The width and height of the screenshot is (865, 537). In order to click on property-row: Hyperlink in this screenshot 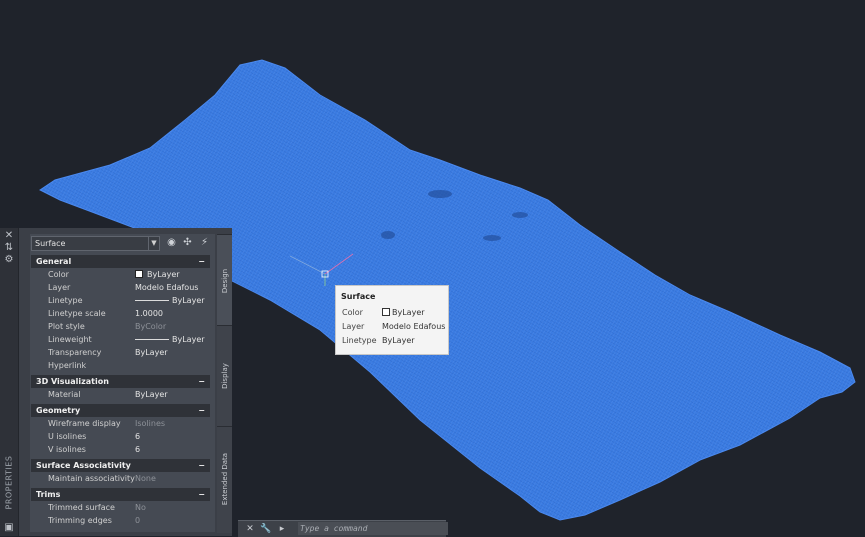, I will do `click(120, 365)`.